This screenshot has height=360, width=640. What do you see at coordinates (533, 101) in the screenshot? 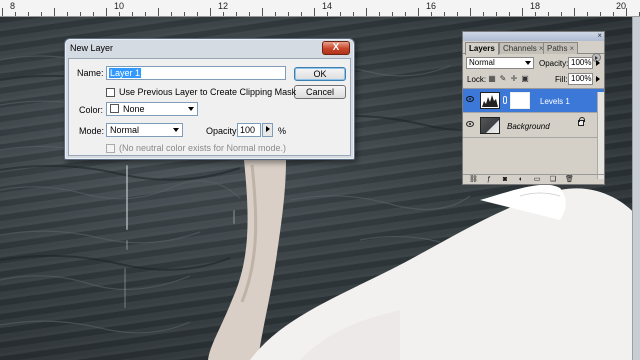
I see `layer-row-levels: Levels 1` at bounding box center [533, 101].